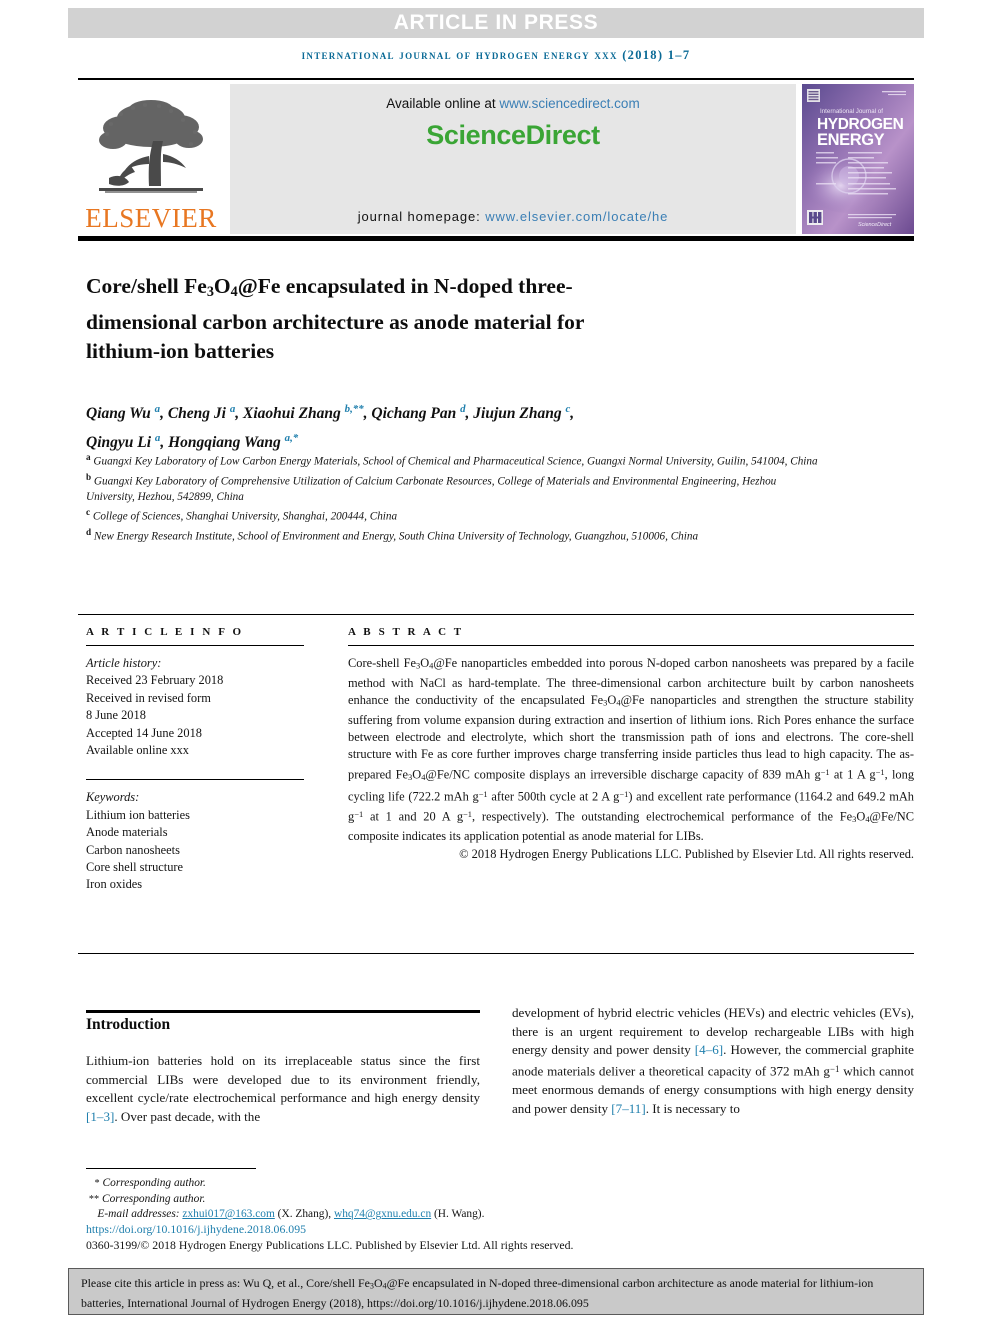  Describe the element at coordinates (187, 1116) in the screenshot. I see `intro-seg: . Over past decade, with the` at that location.